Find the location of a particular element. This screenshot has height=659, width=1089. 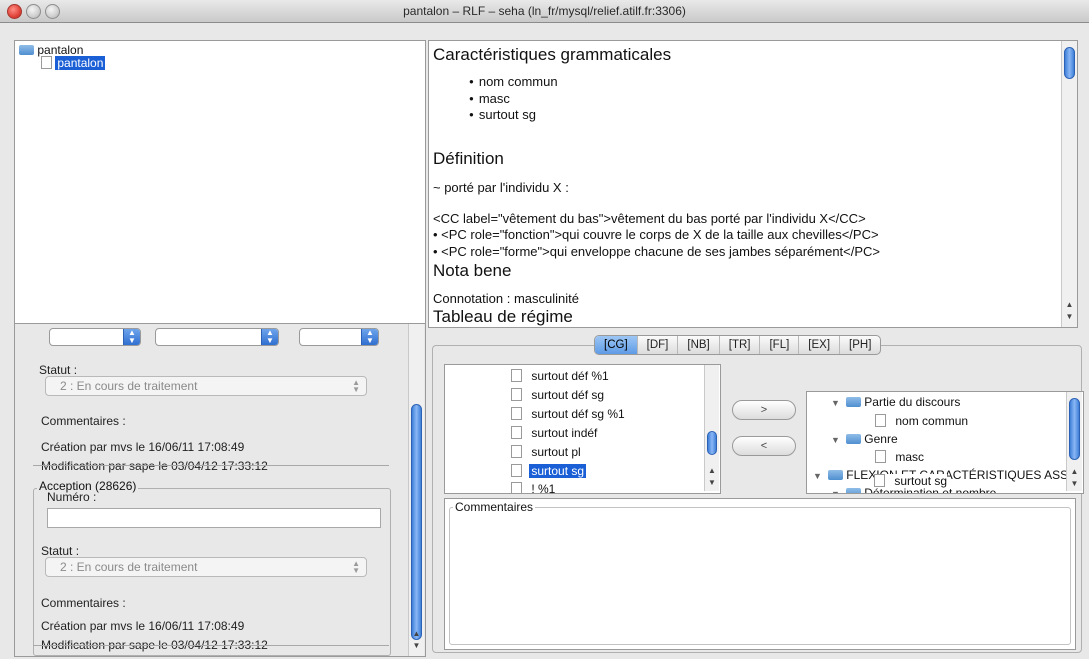

remove-value-button: < is located at coordinates (764, 446).